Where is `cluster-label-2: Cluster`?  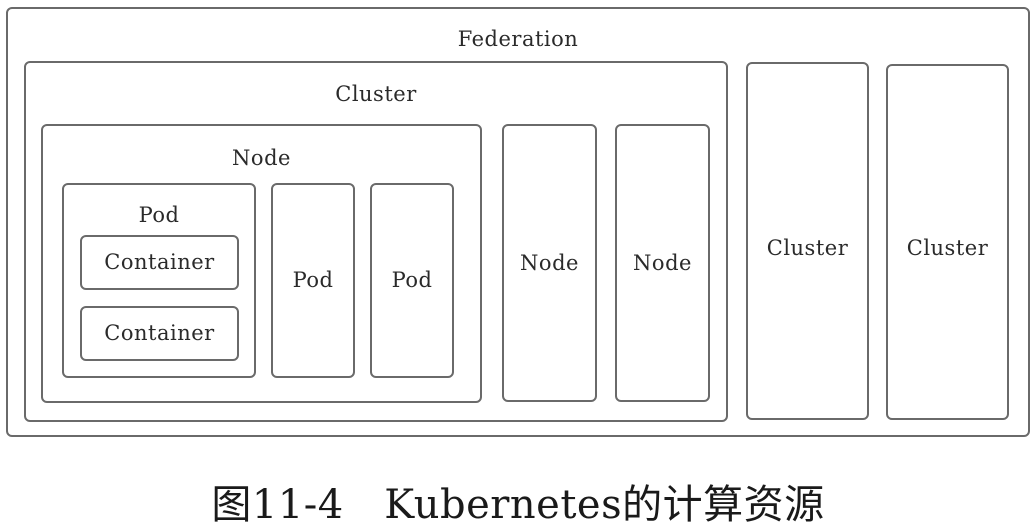
cluster-label-2: Cluster is located at coordinates (807, 248).